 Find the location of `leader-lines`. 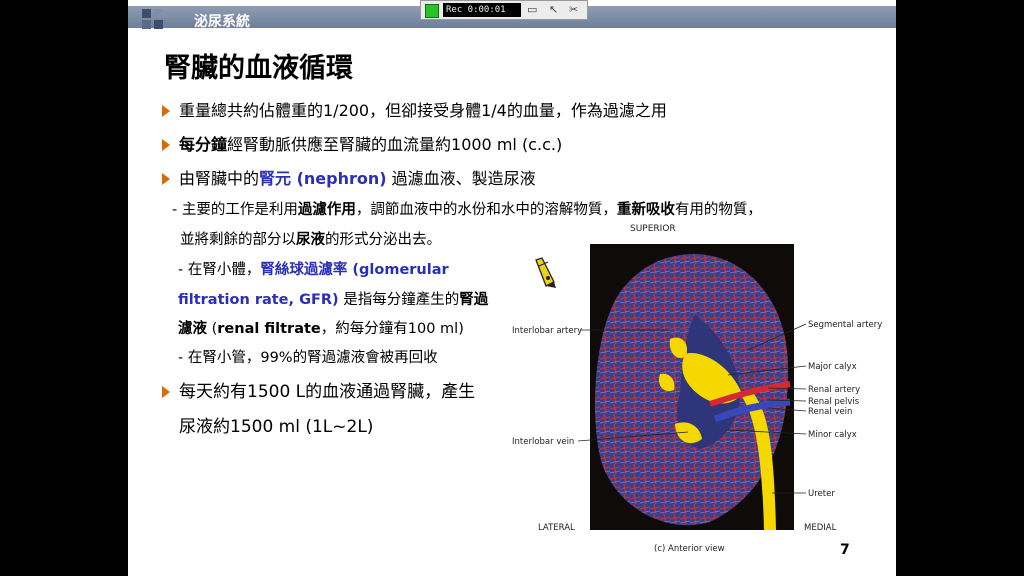

leader-lines is located at coordinates (692, 408).